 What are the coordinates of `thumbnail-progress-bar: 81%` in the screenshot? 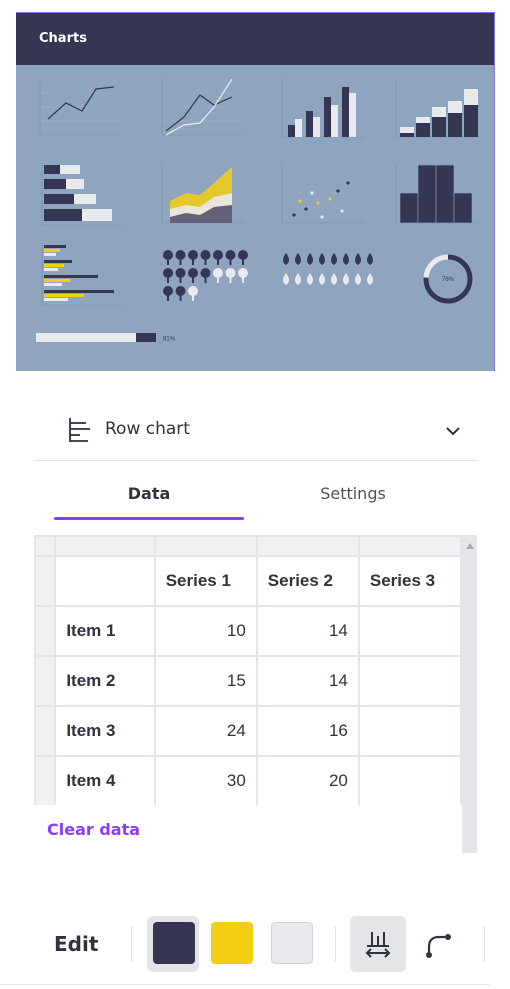 It's located at (119, 338).